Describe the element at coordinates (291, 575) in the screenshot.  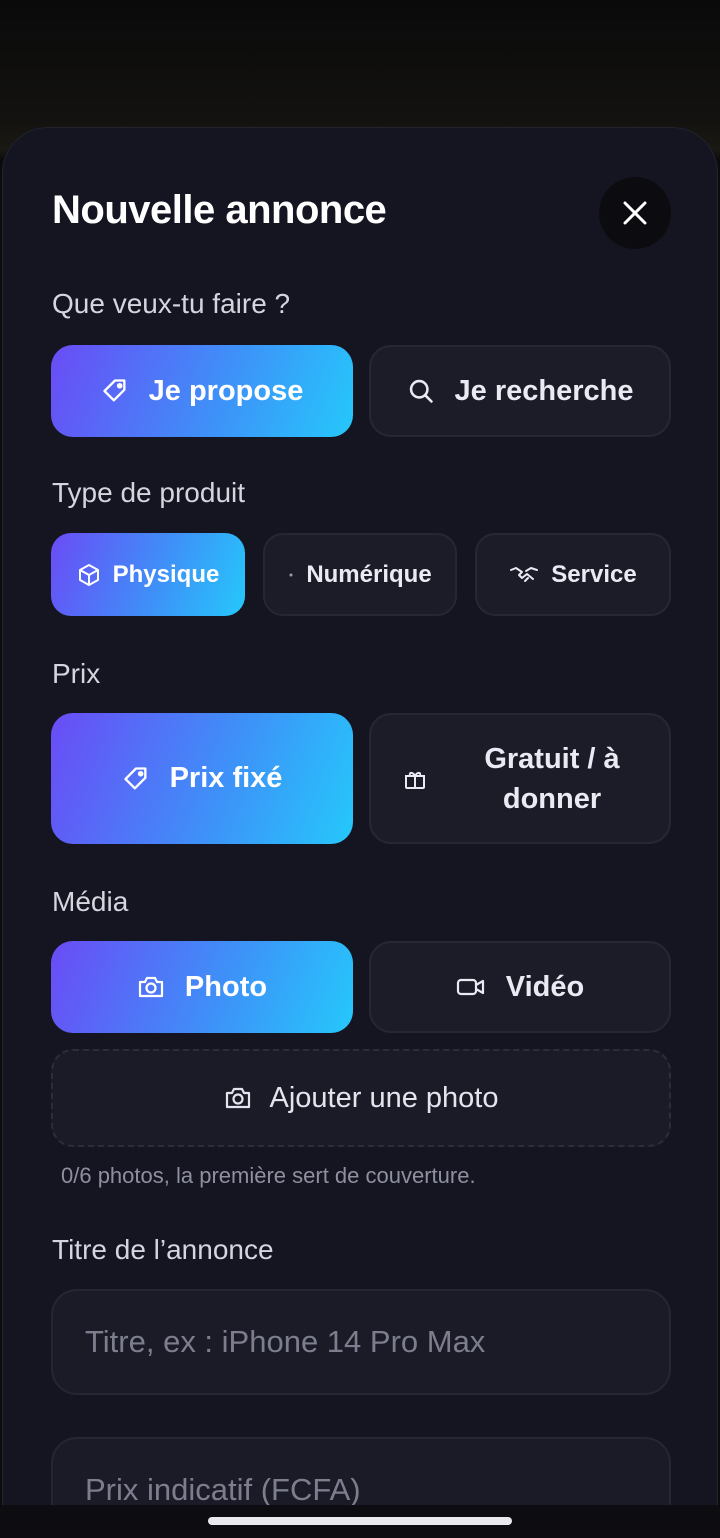
I see `dot-icon` at that location.